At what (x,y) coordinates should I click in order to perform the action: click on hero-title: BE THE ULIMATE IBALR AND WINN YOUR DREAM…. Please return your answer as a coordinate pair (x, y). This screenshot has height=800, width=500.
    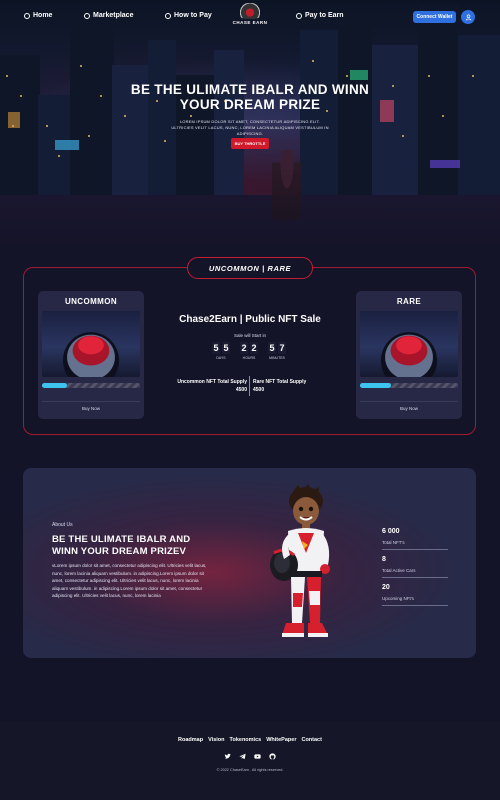
    Looking at the image, I should click on (250, 97).